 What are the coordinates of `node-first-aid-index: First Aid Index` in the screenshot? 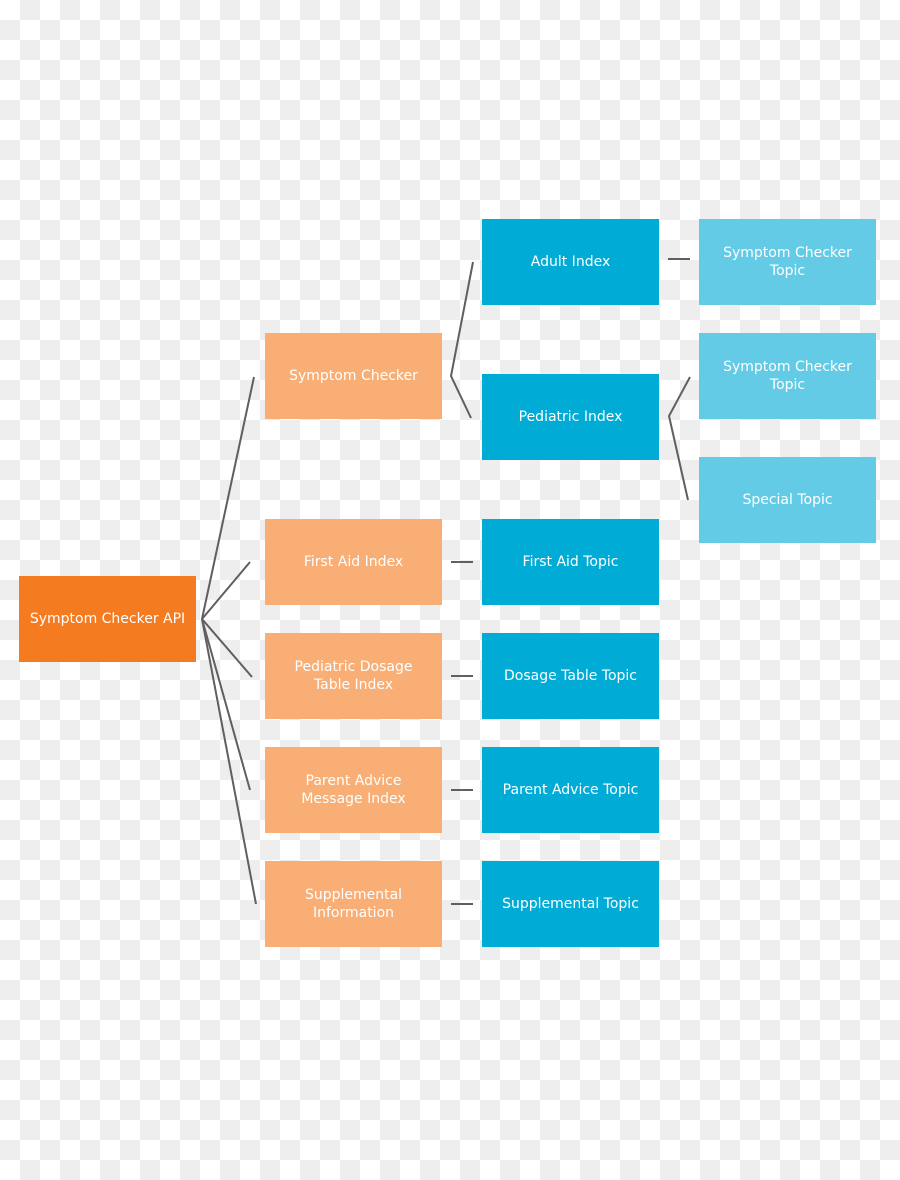 It's located at (353, 562).